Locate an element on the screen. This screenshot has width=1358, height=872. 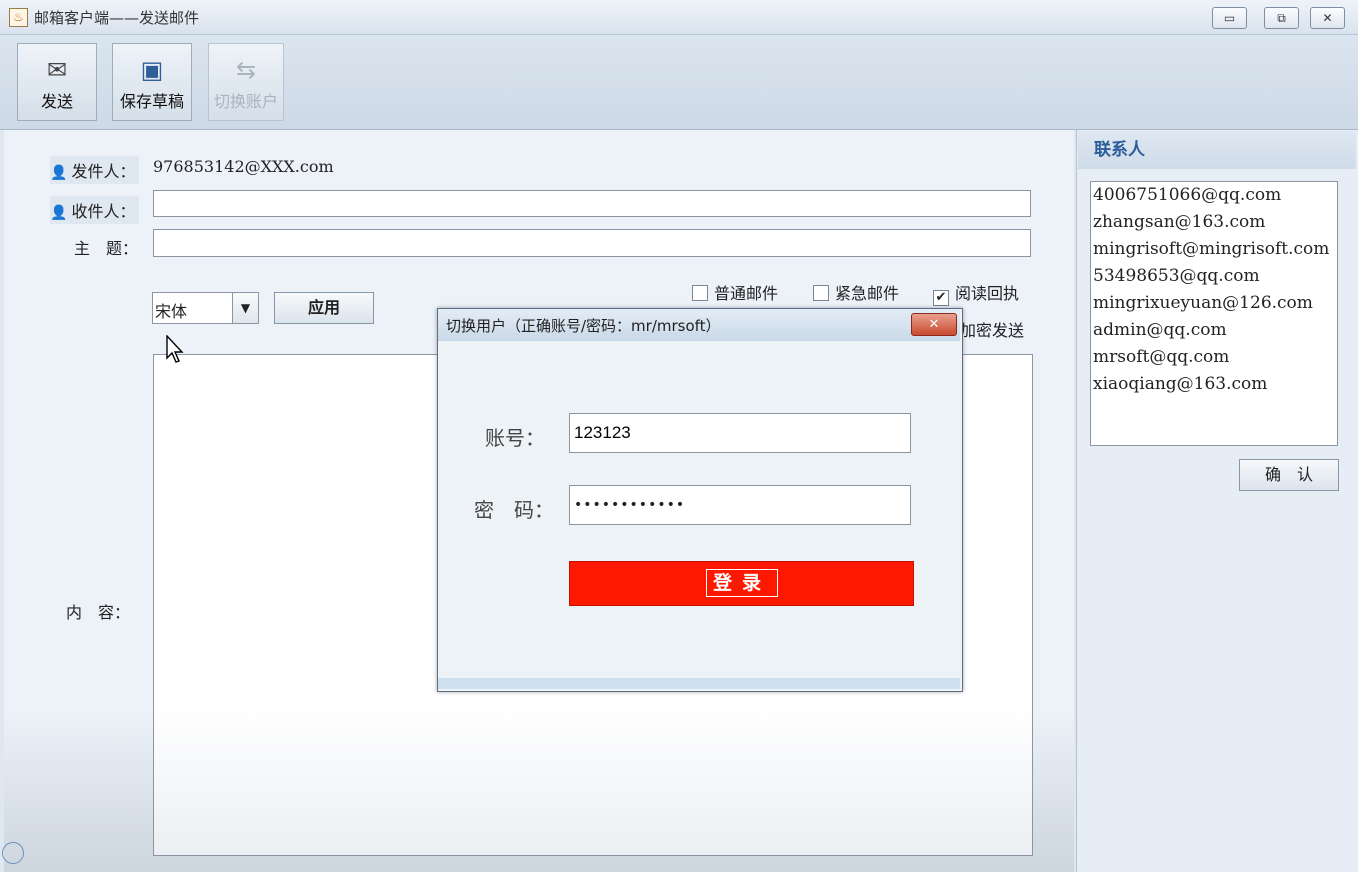
contact-item: mrsoft@qq.com is located at coordinates (1214, 357).